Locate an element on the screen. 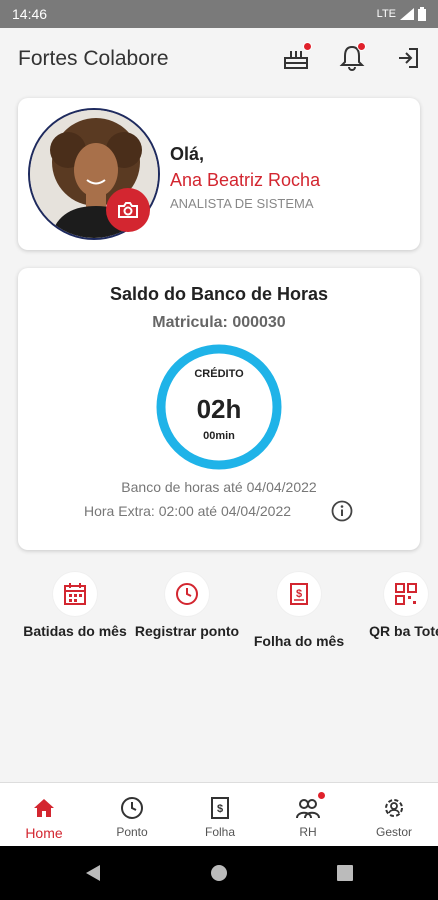 The width and height of the screenshot is (438, 900). home-circle-icon is located at coordinates (219, 873).